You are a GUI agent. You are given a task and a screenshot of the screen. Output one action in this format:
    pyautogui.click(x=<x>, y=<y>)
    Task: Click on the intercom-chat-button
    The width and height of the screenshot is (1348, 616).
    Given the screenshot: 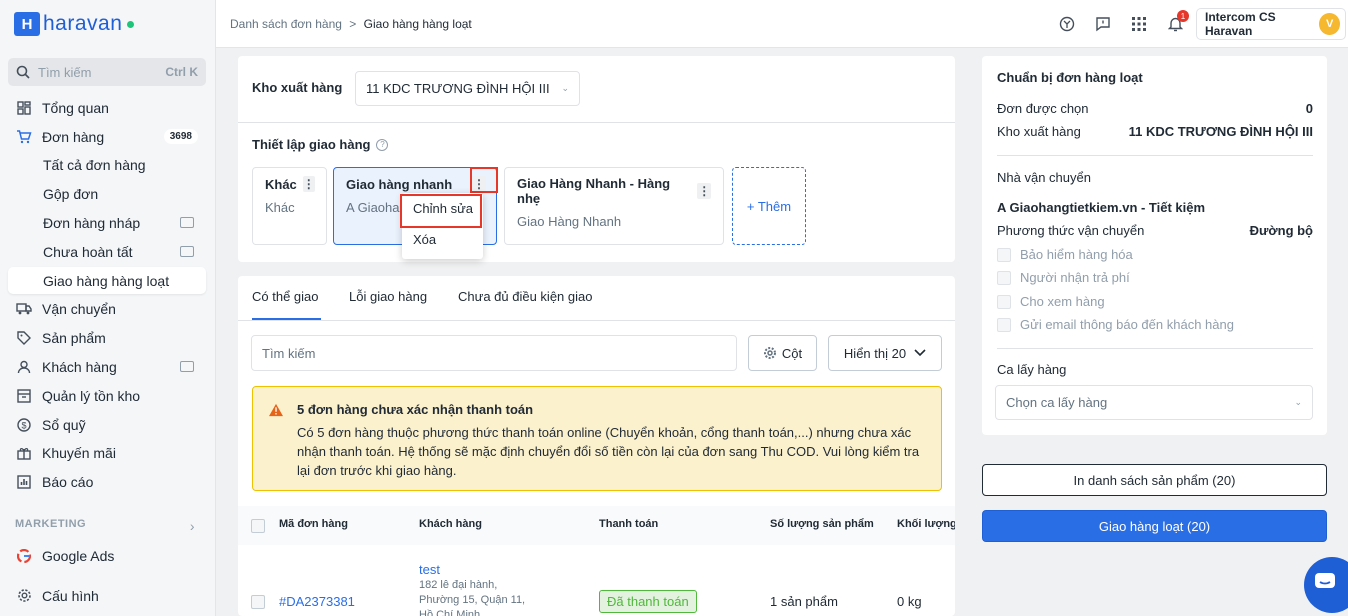 What is the action you would take?
    pyautogui.click(x=1326, y=585)
    